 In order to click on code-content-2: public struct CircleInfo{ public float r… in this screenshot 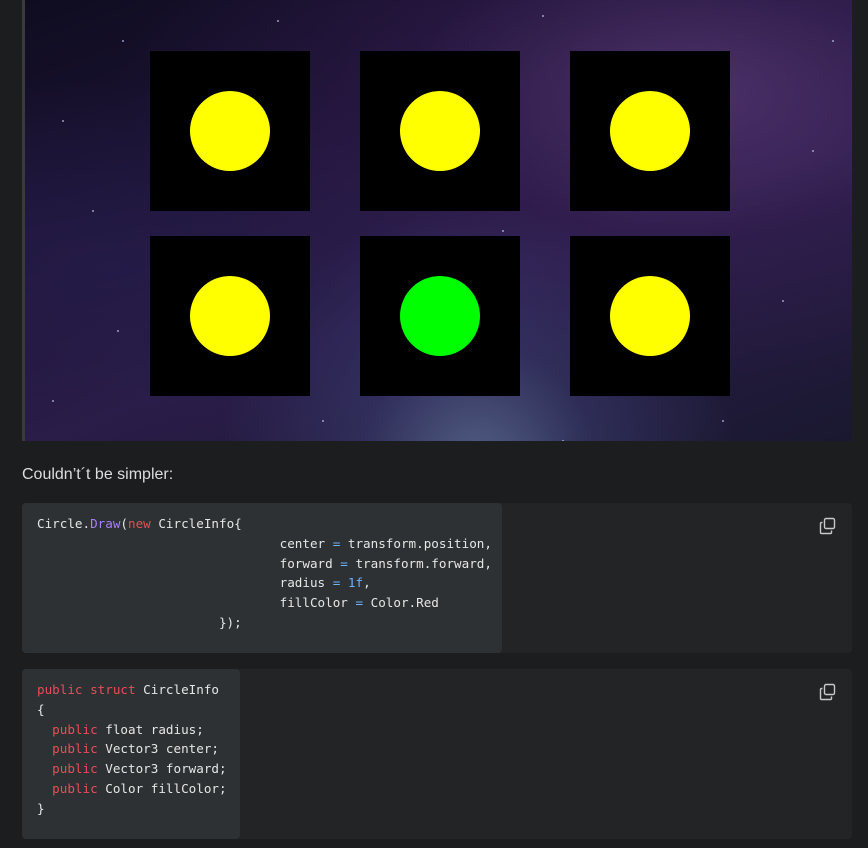, I will do `click(131, 754)`.